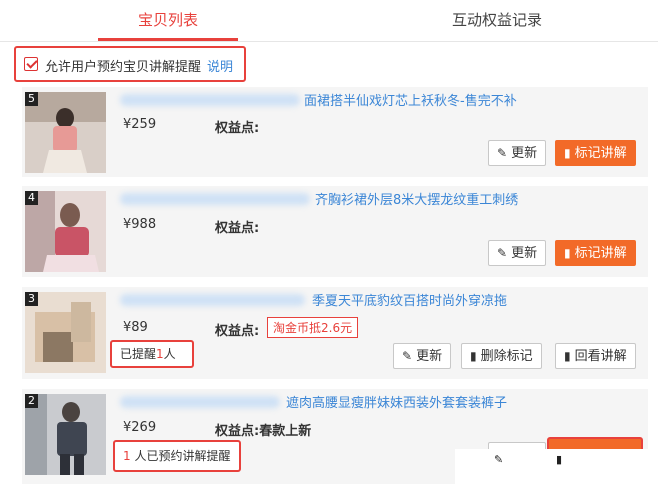  I want to click on product-price: ¥269, so click(140, 427).